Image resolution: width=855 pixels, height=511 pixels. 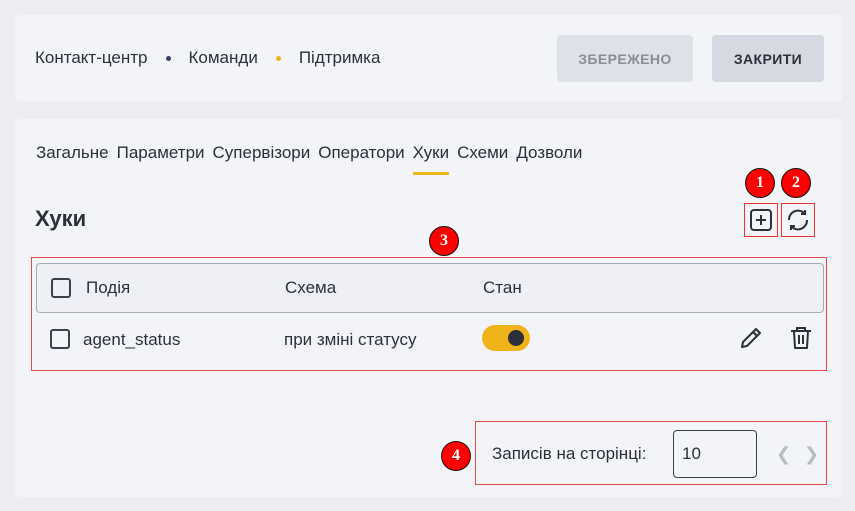 What do you see at coordinates (223, 58) in the screenshot?
I see `breadcrumb-teams: Команди` at bounding box center [223, 58].